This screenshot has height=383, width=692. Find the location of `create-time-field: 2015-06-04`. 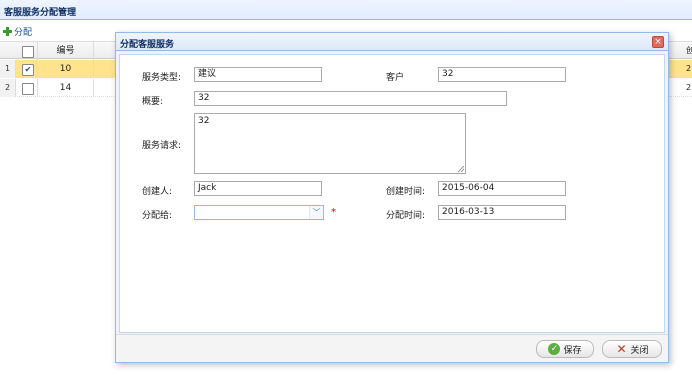

create-time-field: 2015-06-04 is located at coordinates (502, 188).